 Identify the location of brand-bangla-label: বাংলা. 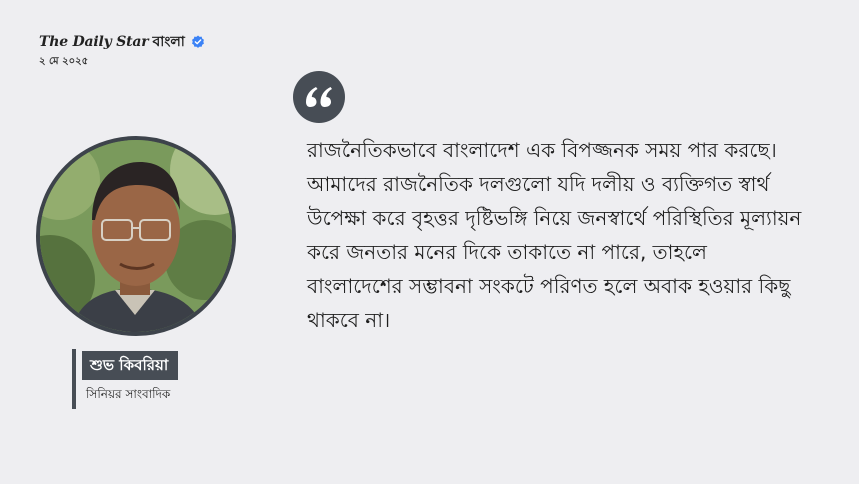
(168, 42).